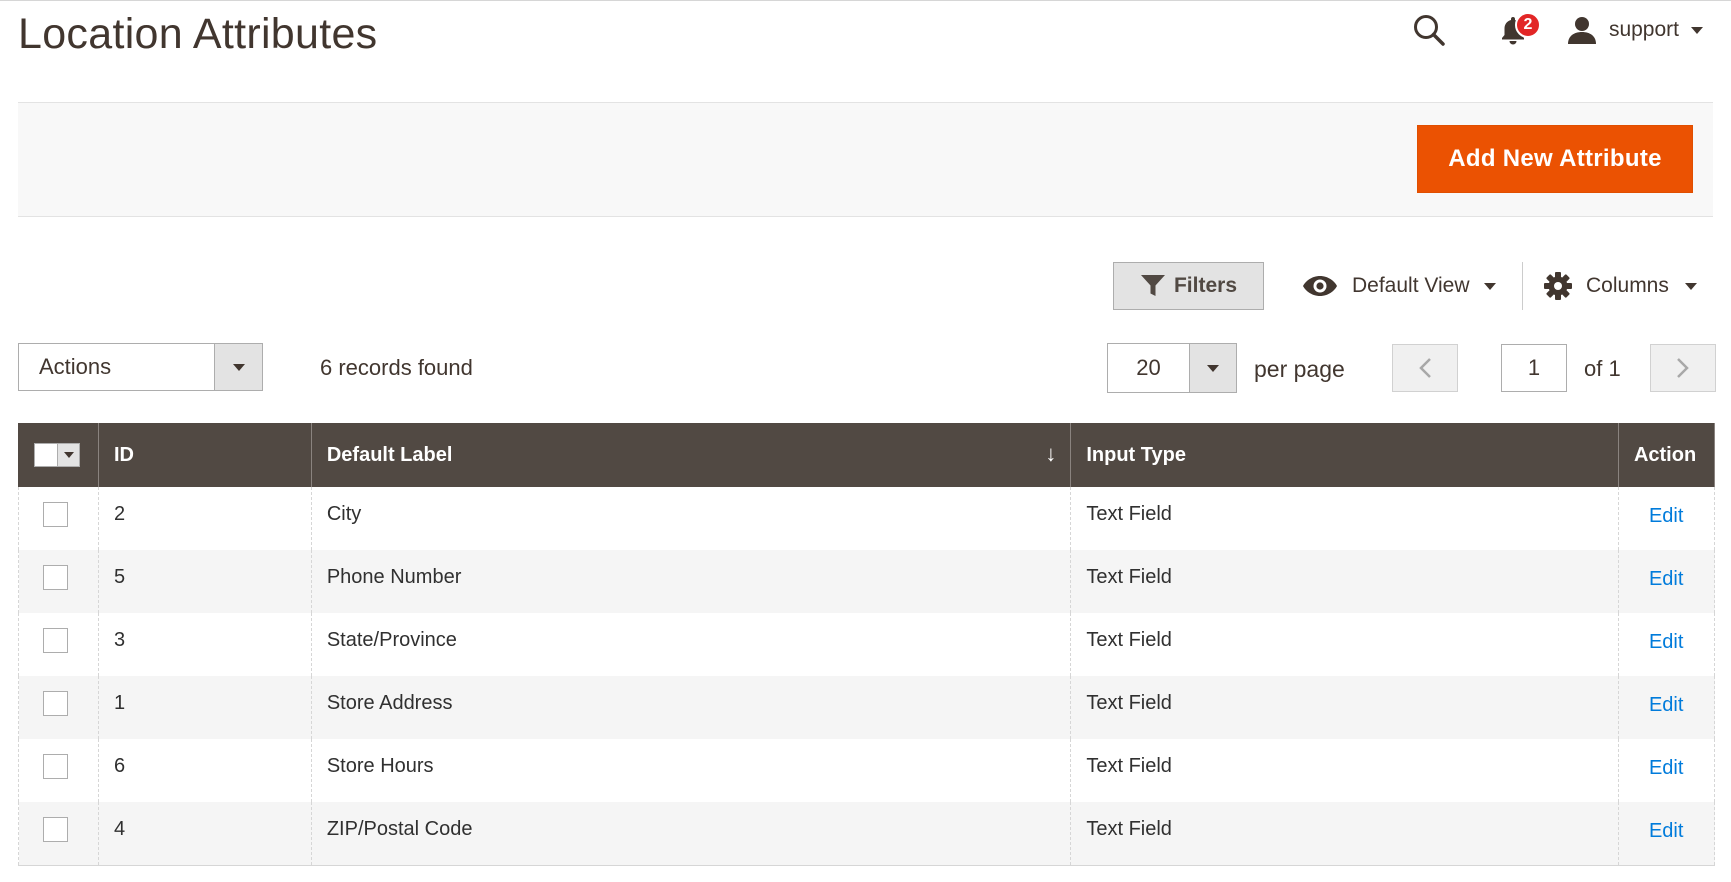 This screenshot has height=882, width=1731. What do you see at coordinates (865, 159) in the screenshot?
I see `page-actions-bar: Add New Attribute` at bounding box center [865, 159].